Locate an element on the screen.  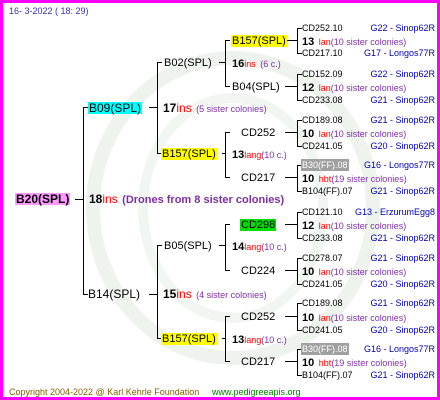
gen4-queen-label: CD217.10 is located at coordinates (322, 53).